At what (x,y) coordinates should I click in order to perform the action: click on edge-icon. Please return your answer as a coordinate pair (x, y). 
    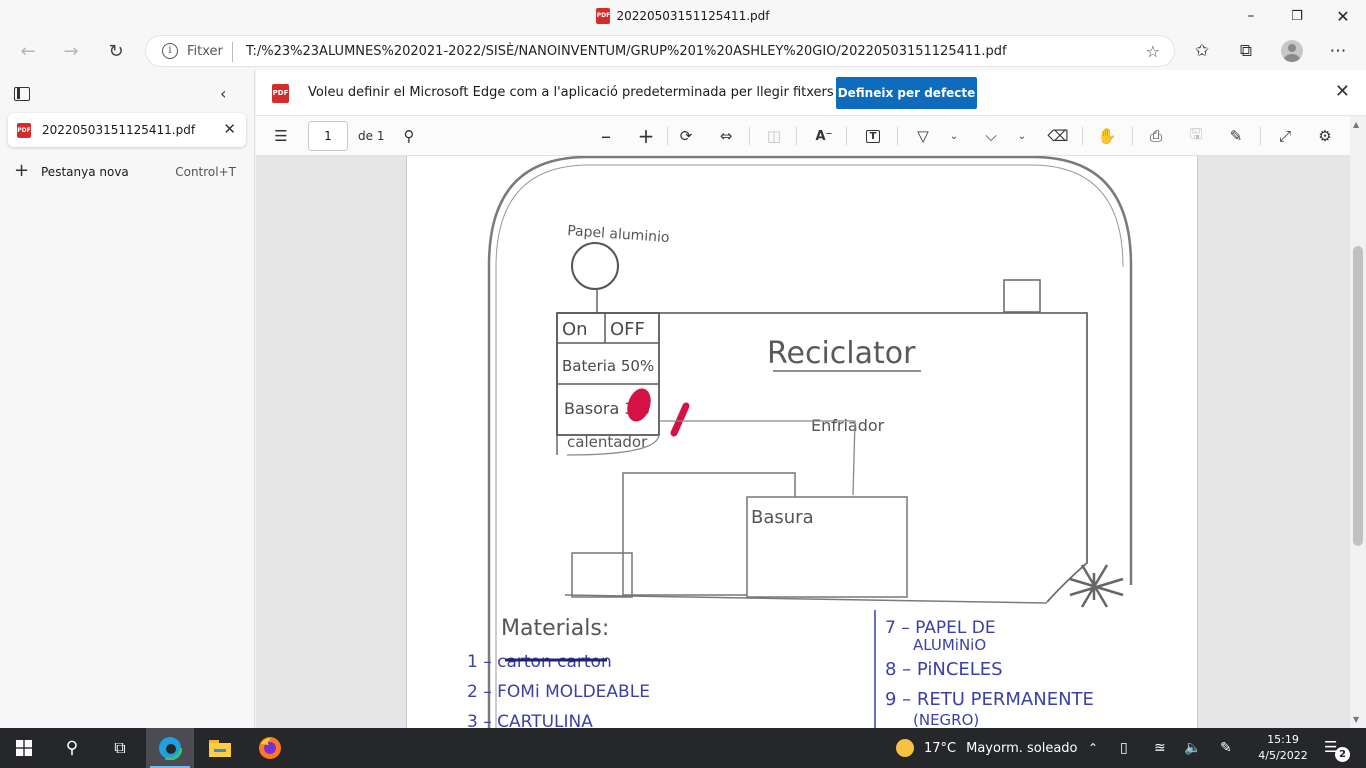
    Looking at the image, I should click on (170, 748).